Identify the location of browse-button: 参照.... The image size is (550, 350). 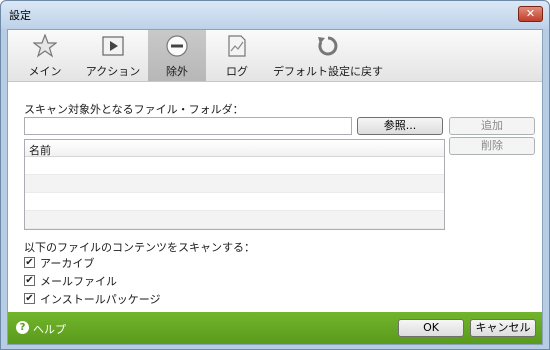
(400, 126).